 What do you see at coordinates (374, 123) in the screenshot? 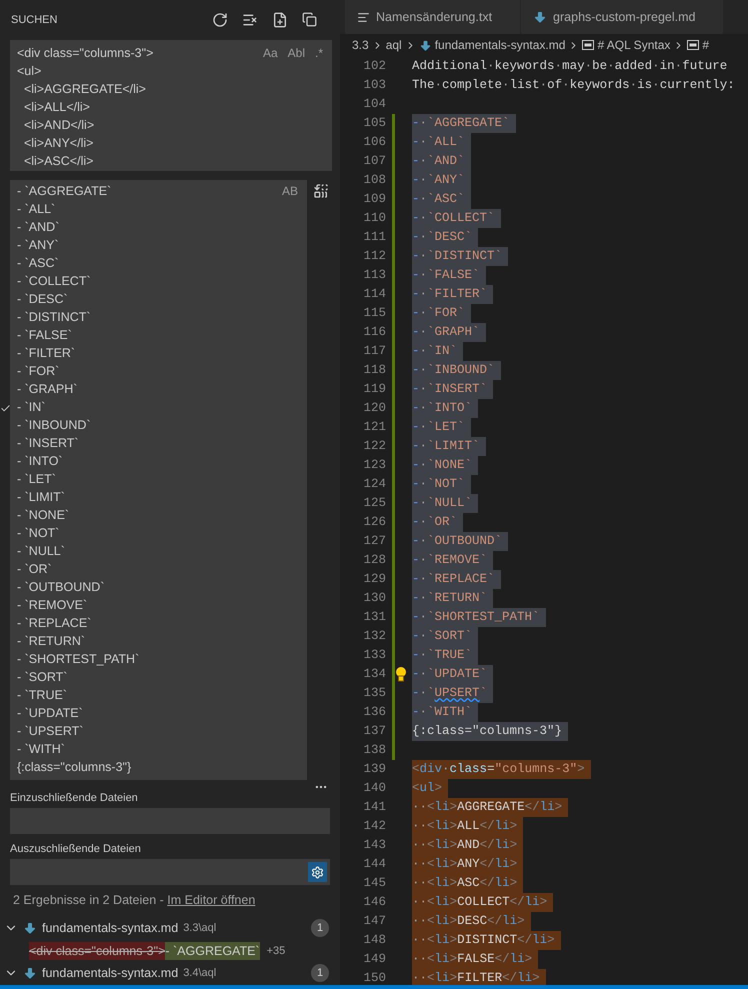
I see `line-number: 105` at bounding box center [374, 123].